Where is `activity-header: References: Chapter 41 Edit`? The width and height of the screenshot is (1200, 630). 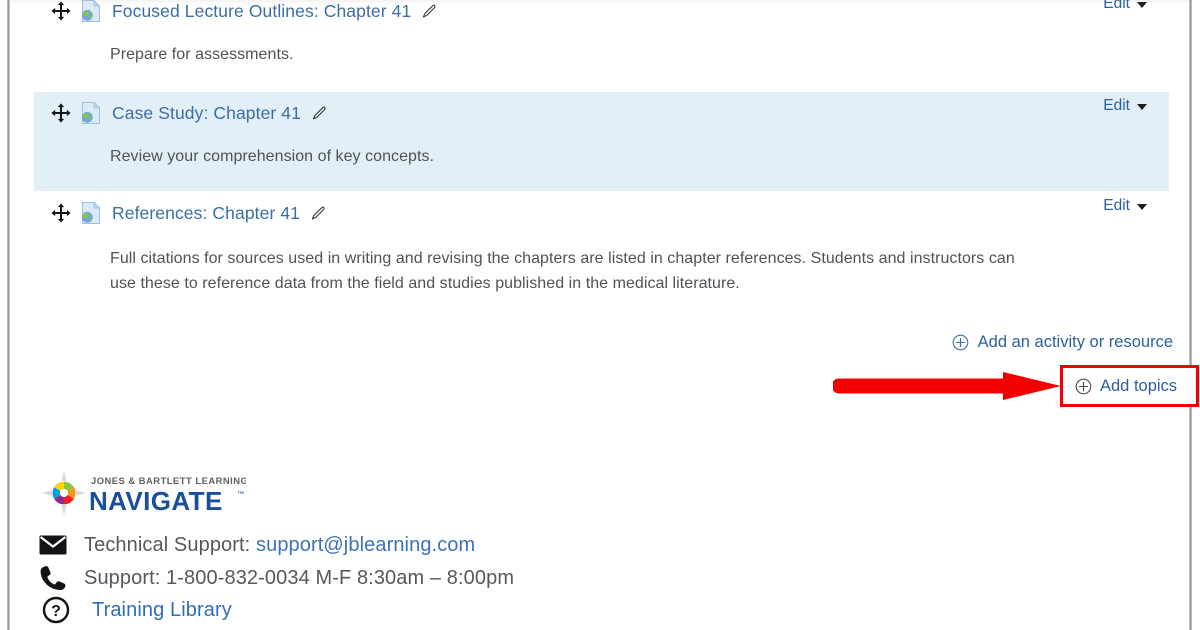
activity-header: References: Chapter 41 Edit is located at coordinates (601, 212).